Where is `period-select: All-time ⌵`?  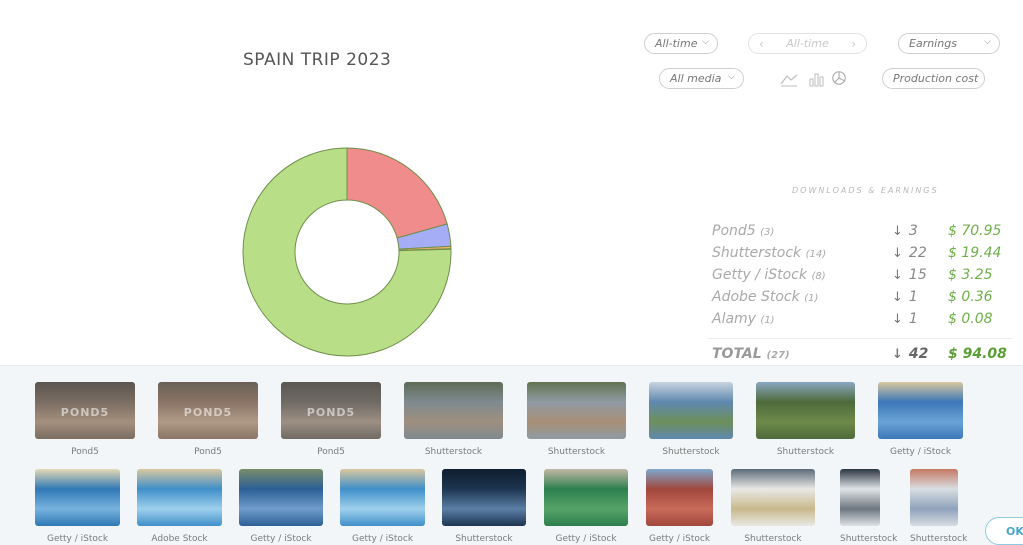
period-select: All-time ⌵ is located at coordinates (681, 43).